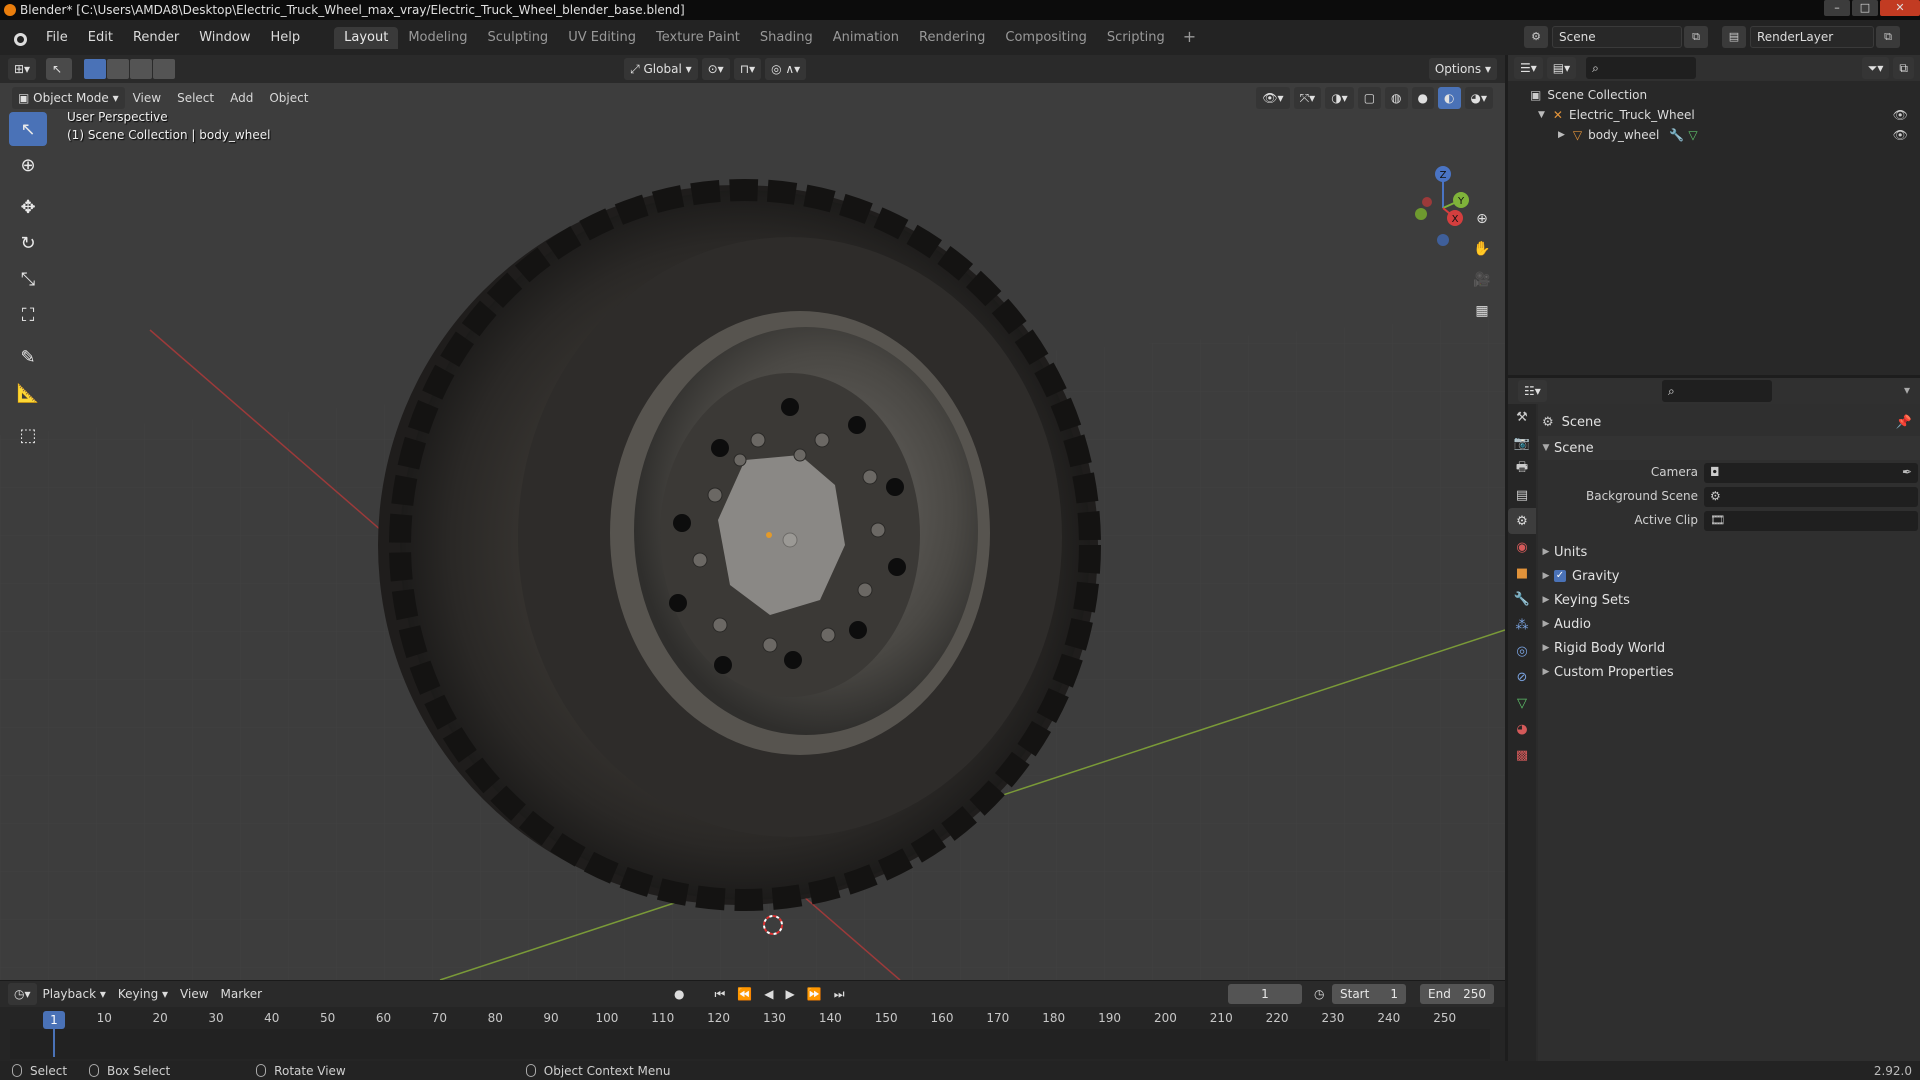 Image resolution: width=1920 pixels, height=1080 pixels. Describe the element at coordinates (1482, 249) in the screenshot. I see `pan-hand-icon: ✋` at that location.